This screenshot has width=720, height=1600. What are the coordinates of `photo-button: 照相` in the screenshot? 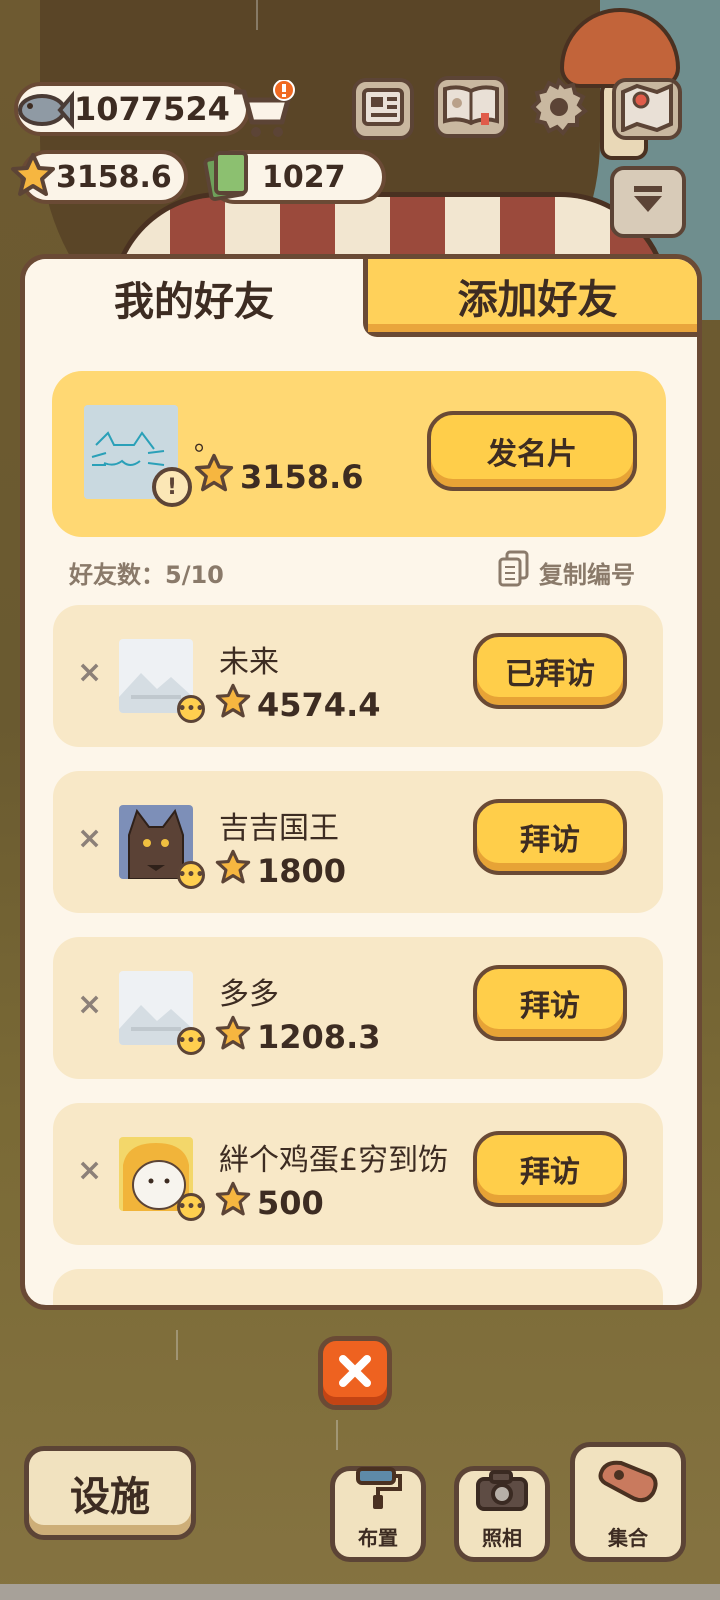 It's located at (502, 1514).